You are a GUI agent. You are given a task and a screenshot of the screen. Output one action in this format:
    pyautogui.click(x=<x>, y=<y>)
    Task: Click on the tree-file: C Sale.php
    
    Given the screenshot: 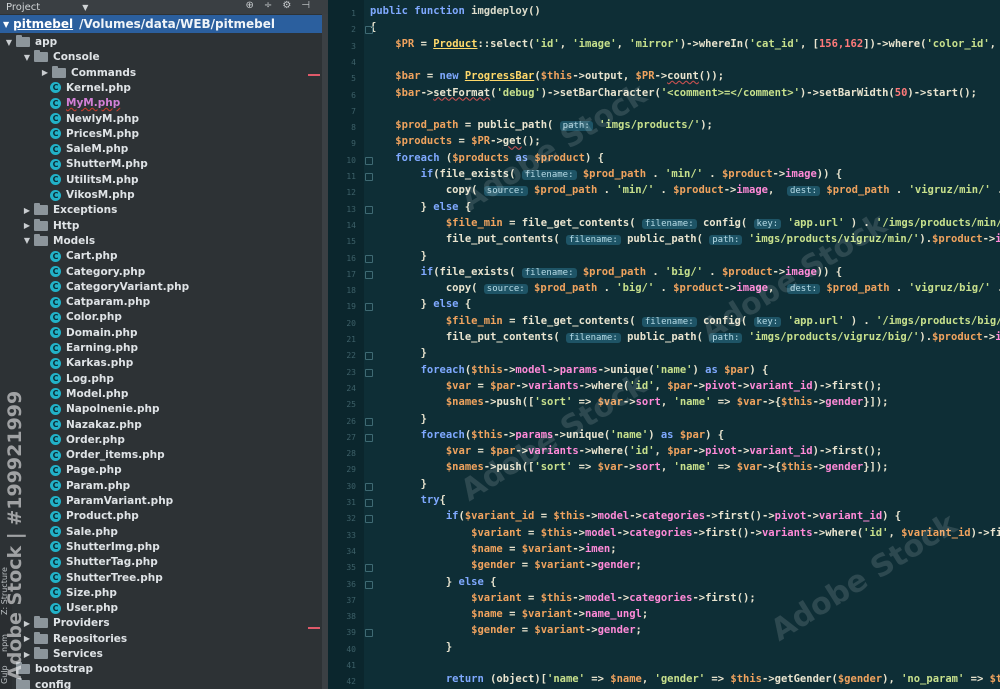 What is the action you would take?
    pyautogui.click(x=79, y=532)
    